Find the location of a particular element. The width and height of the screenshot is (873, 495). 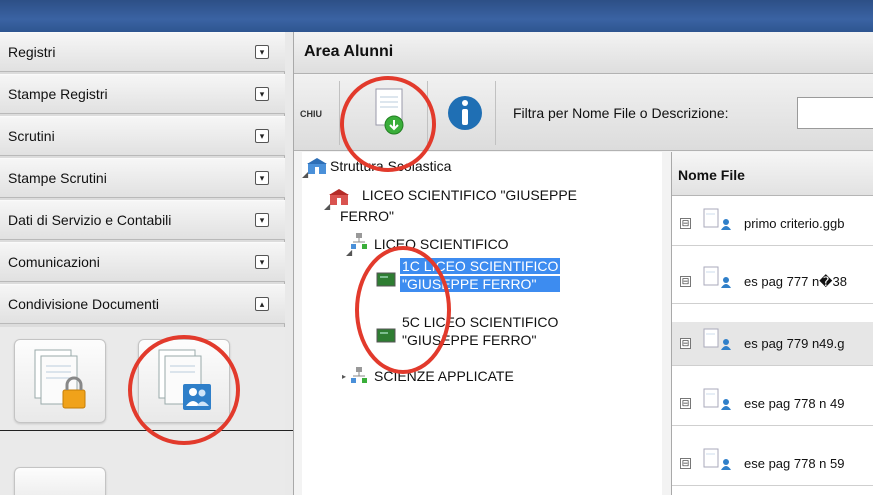

sidebar-item-dati-servizio: Dati di Servizio e Contabili ▾ is located at coordinates (142, 220).